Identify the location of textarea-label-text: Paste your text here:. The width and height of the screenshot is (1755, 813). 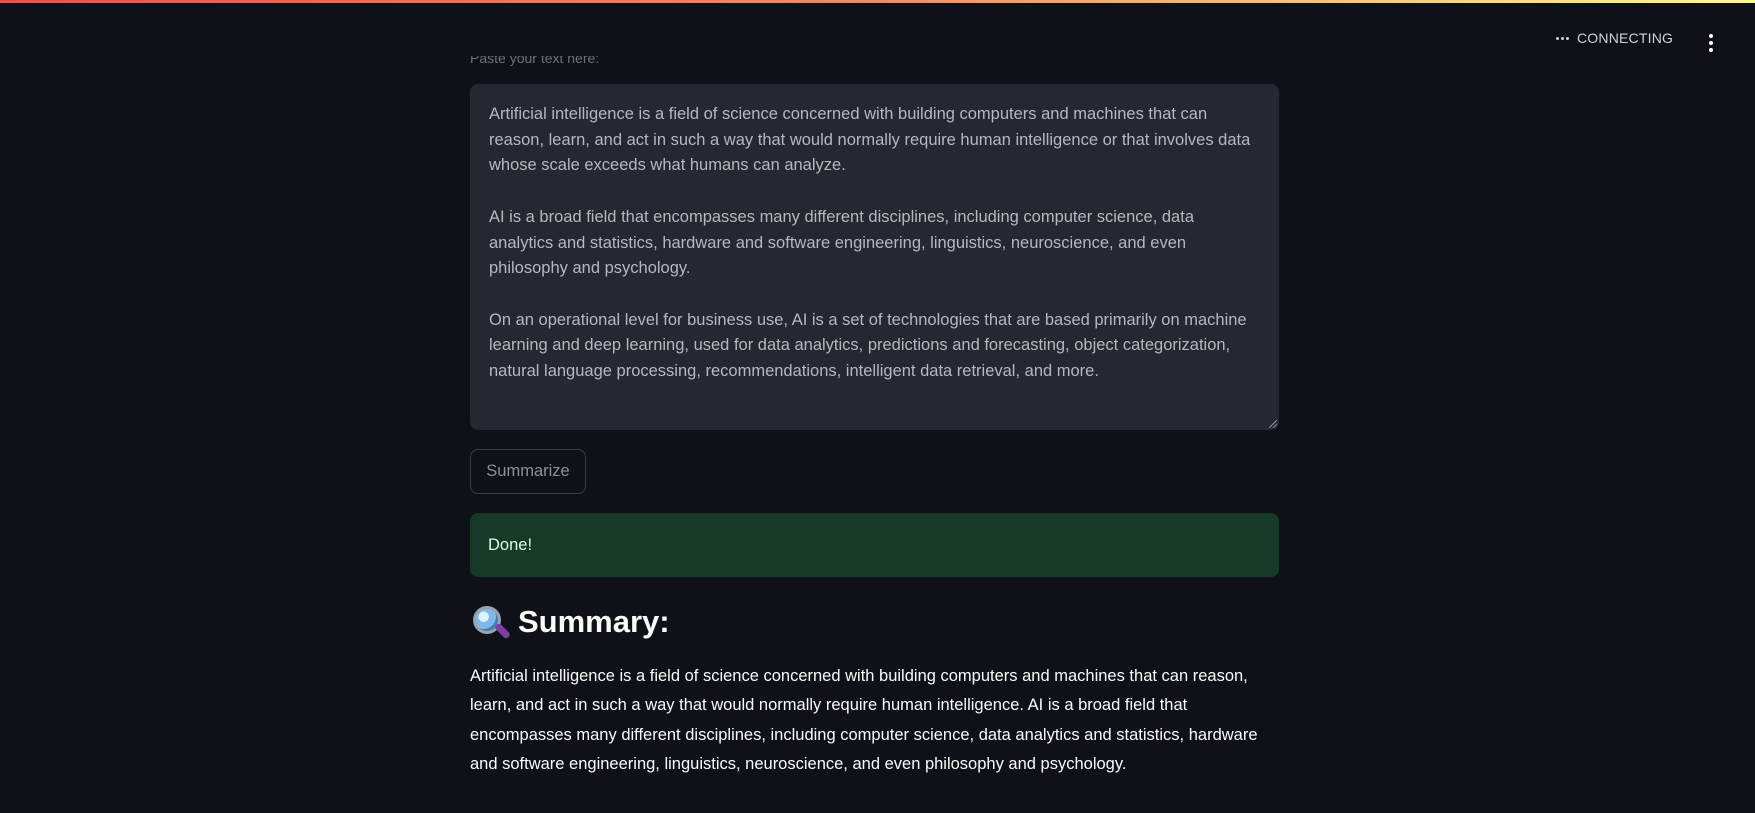
(535, 61).